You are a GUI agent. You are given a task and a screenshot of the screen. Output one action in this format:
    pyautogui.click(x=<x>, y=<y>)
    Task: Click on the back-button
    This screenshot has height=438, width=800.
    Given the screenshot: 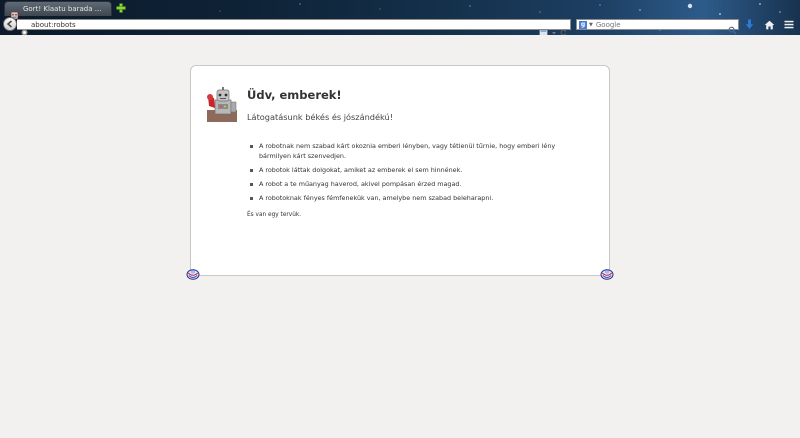 What is the action you would take?
    pyautogui.click(x=10, y=24)
    